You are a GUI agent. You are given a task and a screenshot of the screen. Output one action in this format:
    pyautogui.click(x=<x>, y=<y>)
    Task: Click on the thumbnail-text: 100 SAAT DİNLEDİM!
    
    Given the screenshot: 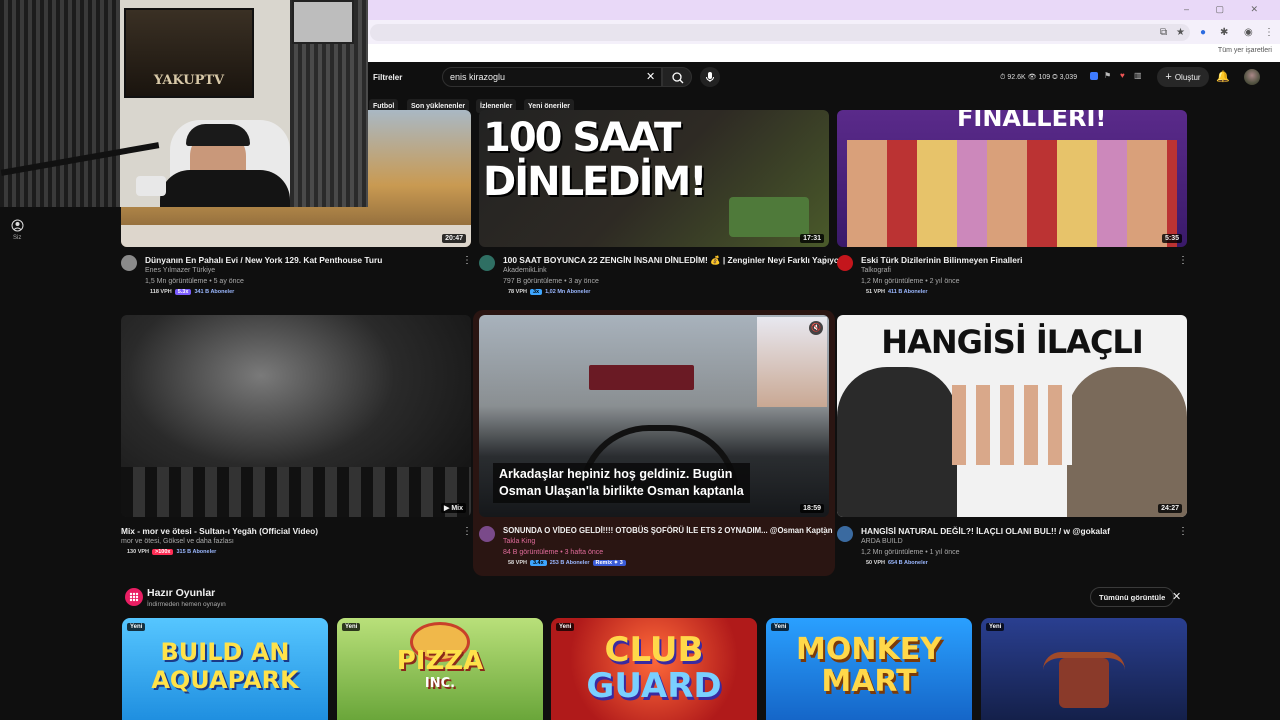 What is the action you would take?
    pyautogui.click(x=595, y=160)
    